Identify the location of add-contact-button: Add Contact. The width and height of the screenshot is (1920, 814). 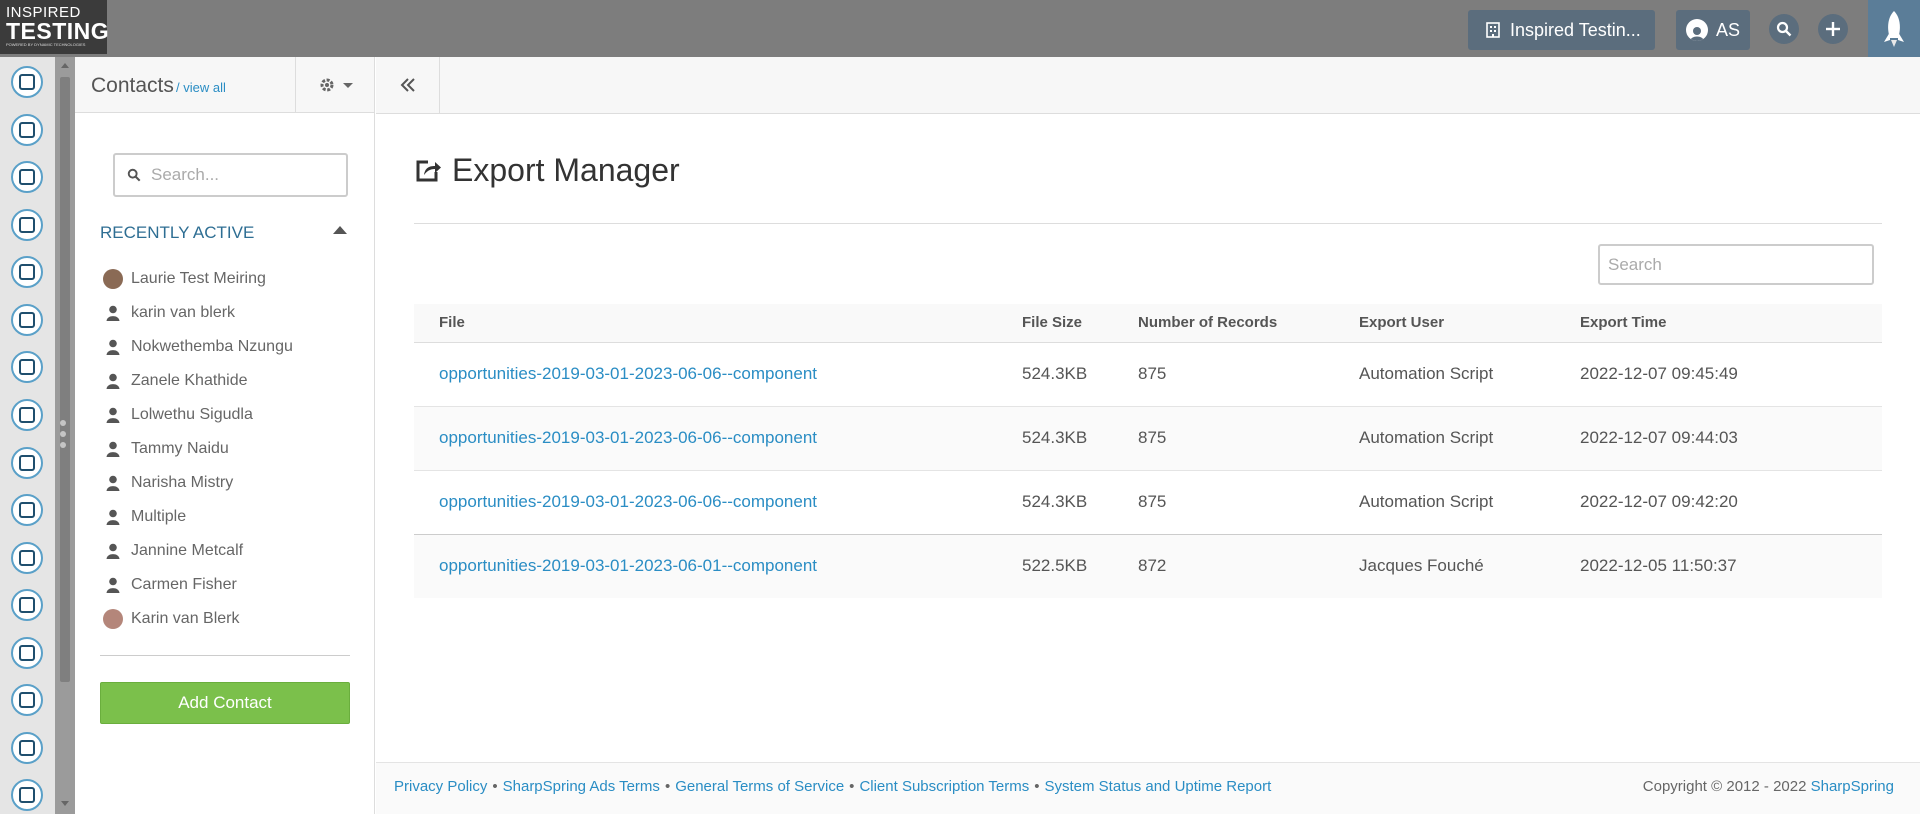
(225, 703).